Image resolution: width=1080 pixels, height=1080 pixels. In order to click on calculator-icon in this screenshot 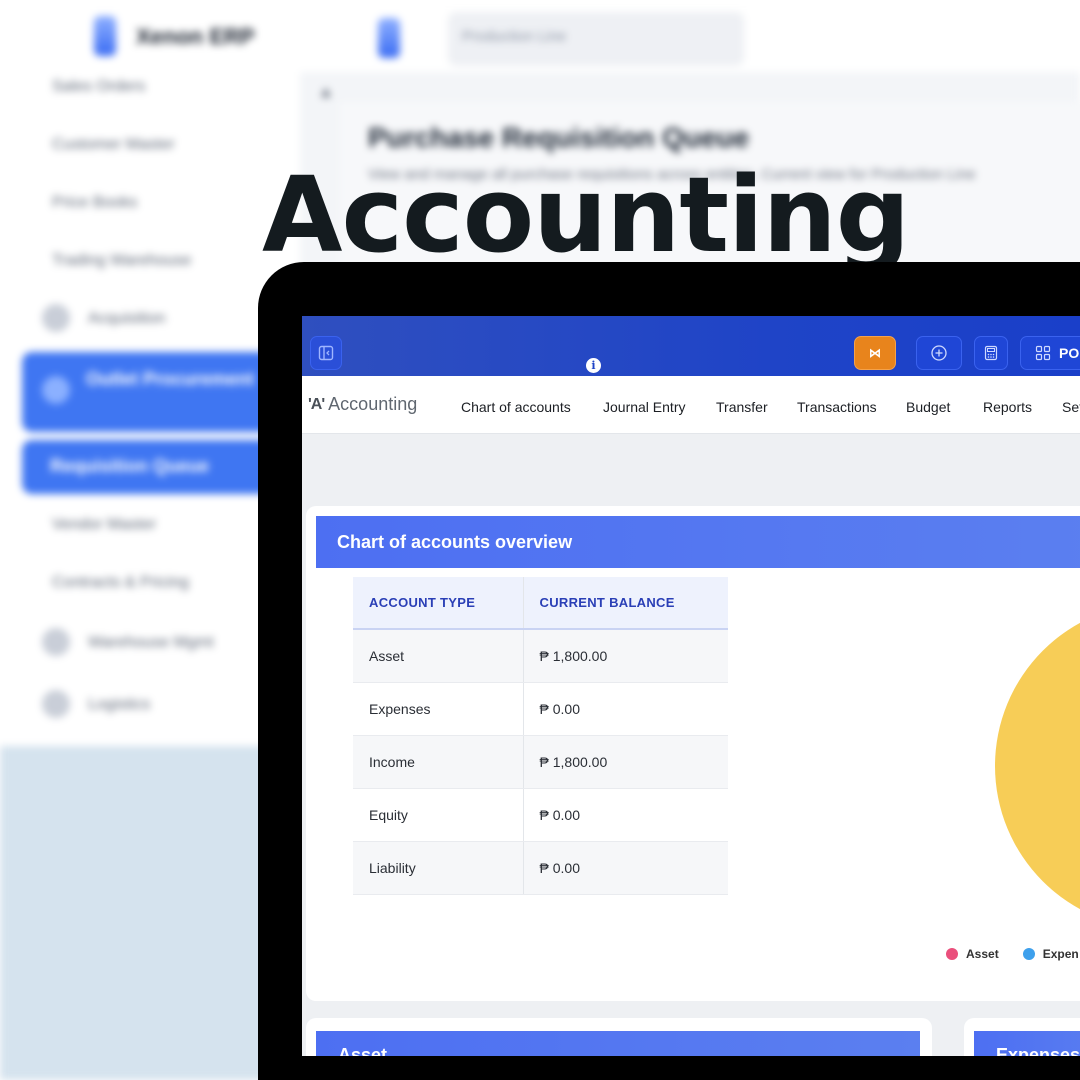, I will do `click(991, 353)`.